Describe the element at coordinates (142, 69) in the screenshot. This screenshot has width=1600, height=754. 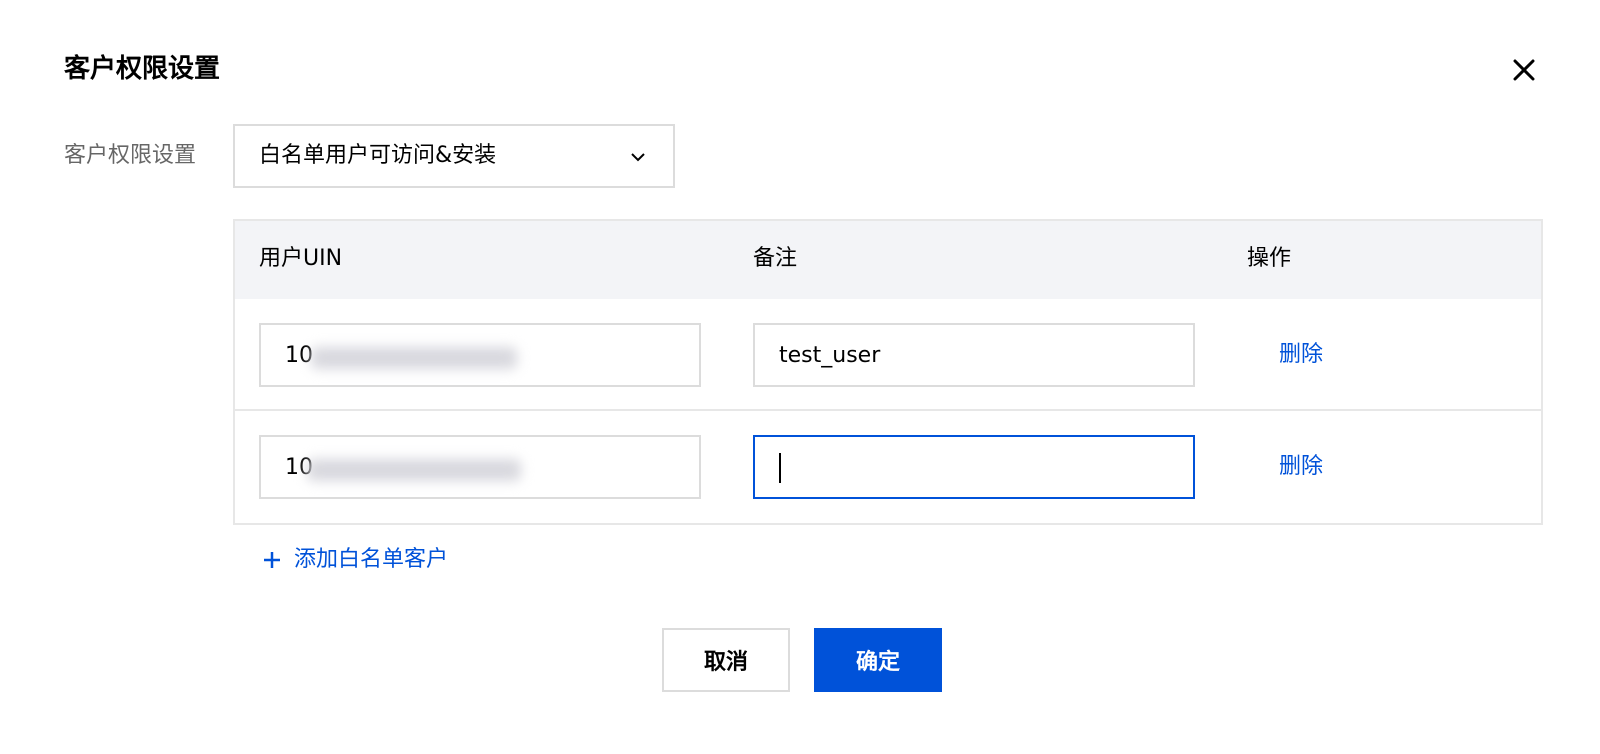
I see `dialog-title: 客户权限设置` at that location.